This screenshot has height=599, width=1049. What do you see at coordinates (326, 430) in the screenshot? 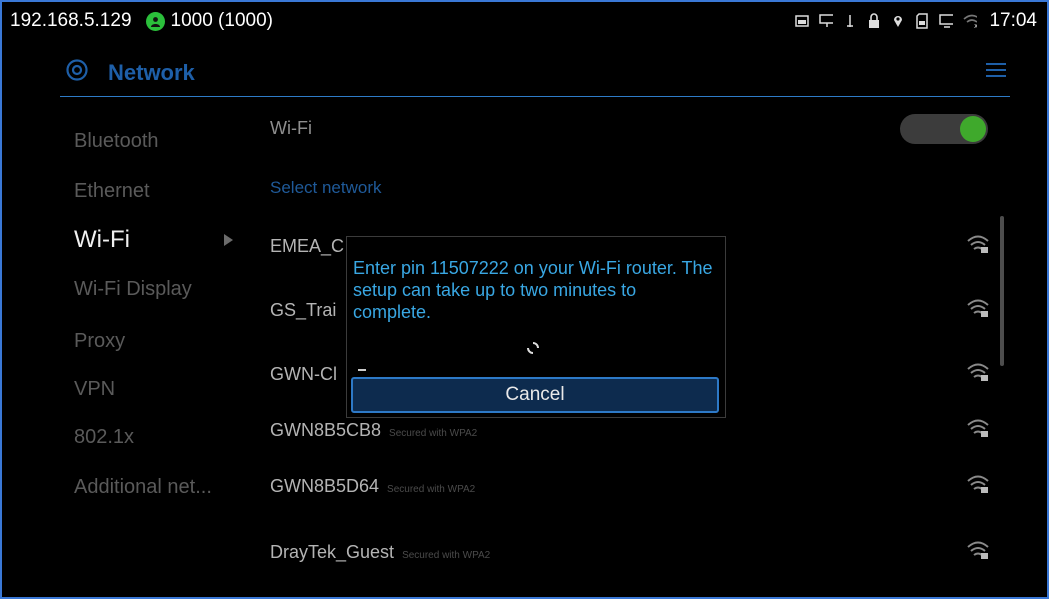
I see `network-name: GWN8B5CB8` at bounding box center [326, 430].